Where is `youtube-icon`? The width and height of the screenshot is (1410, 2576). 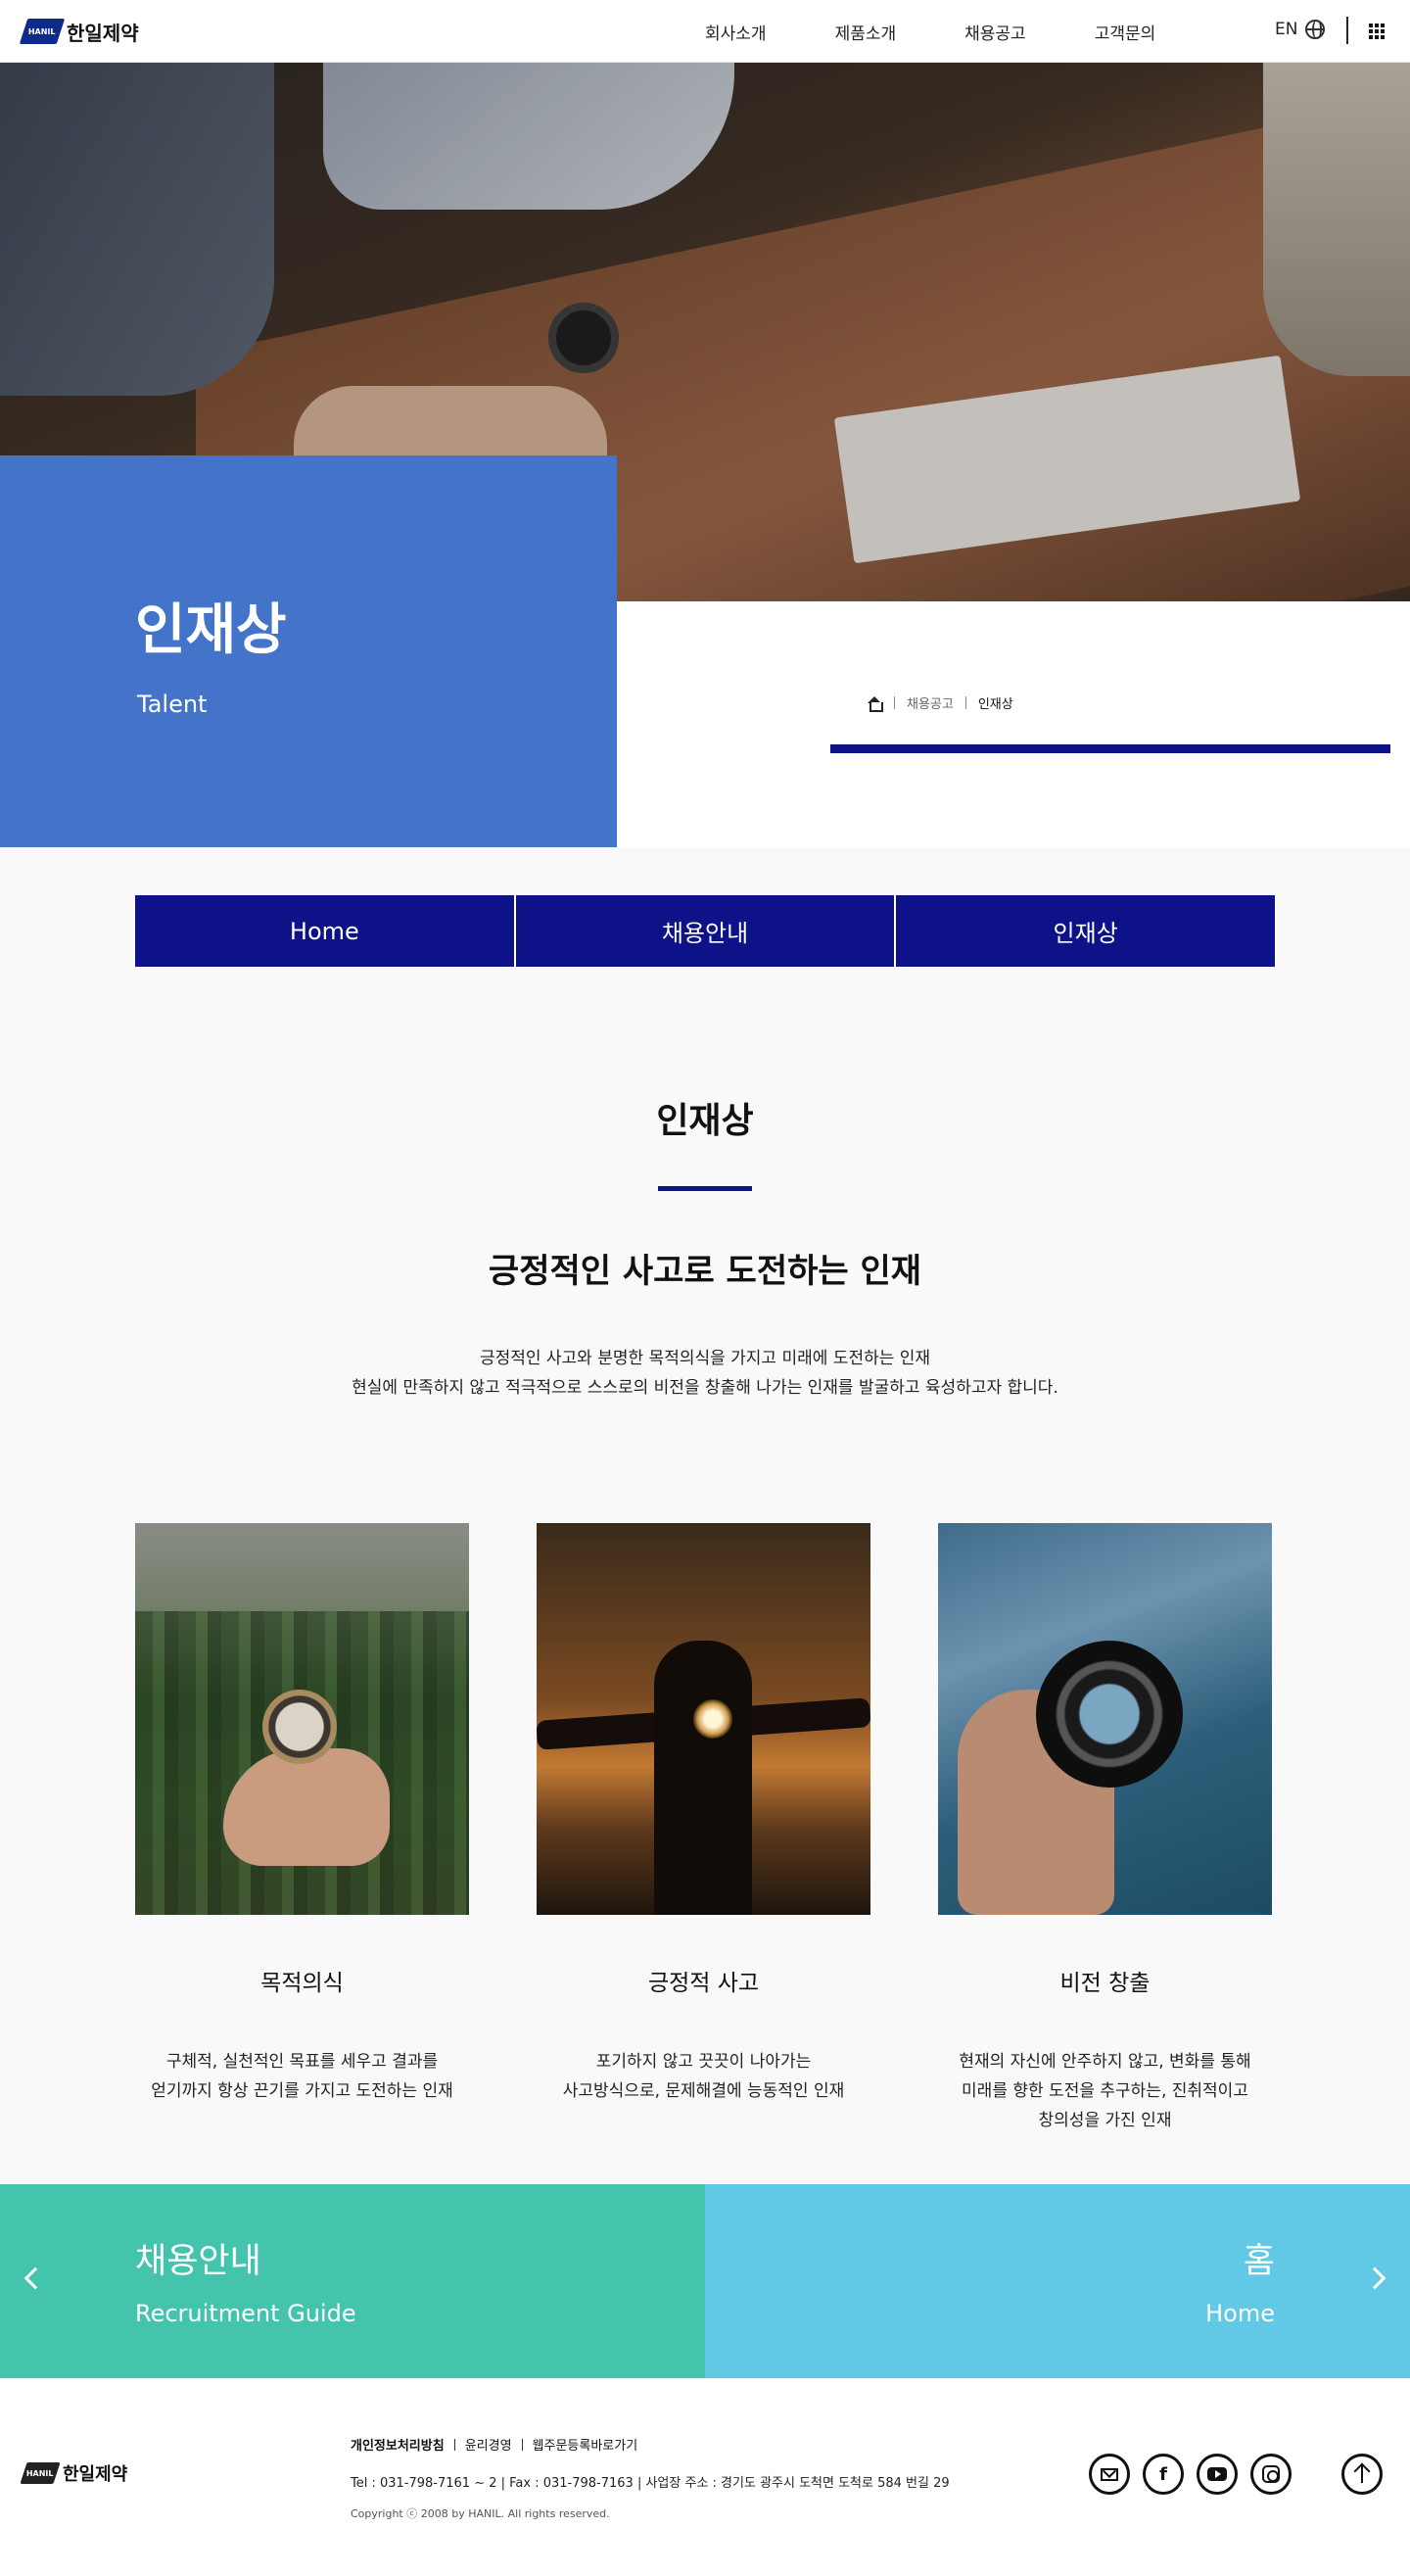 youtube-icon is located at coordinates (1217, 2474).